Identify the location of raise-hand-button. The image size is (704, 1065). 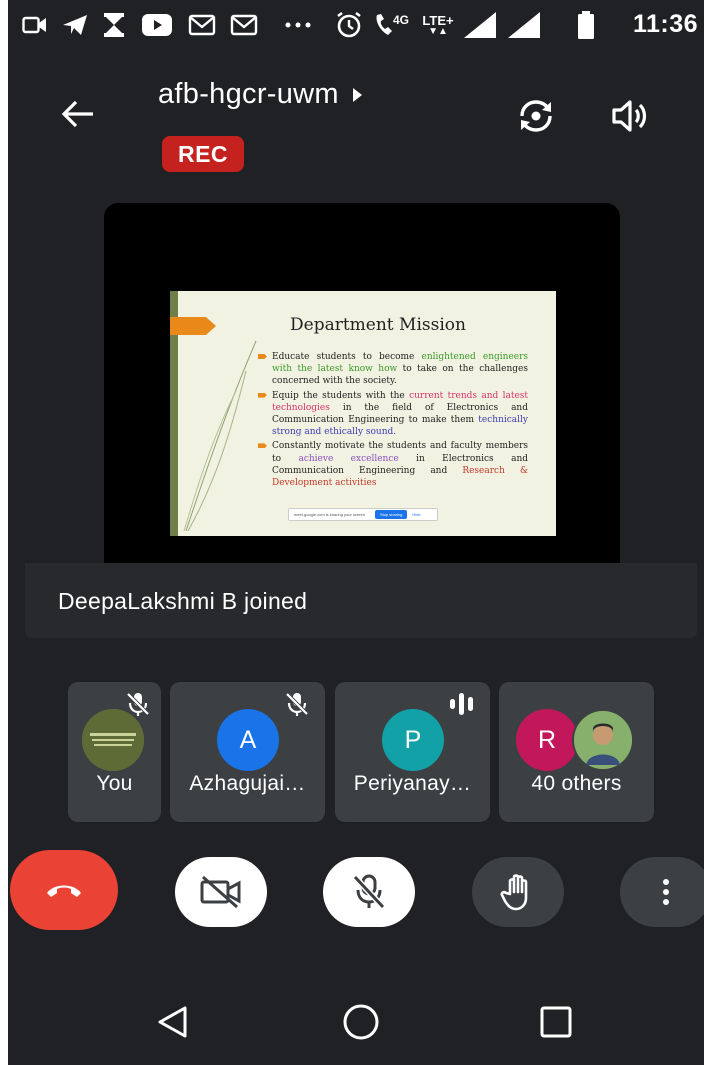
(518, 892).